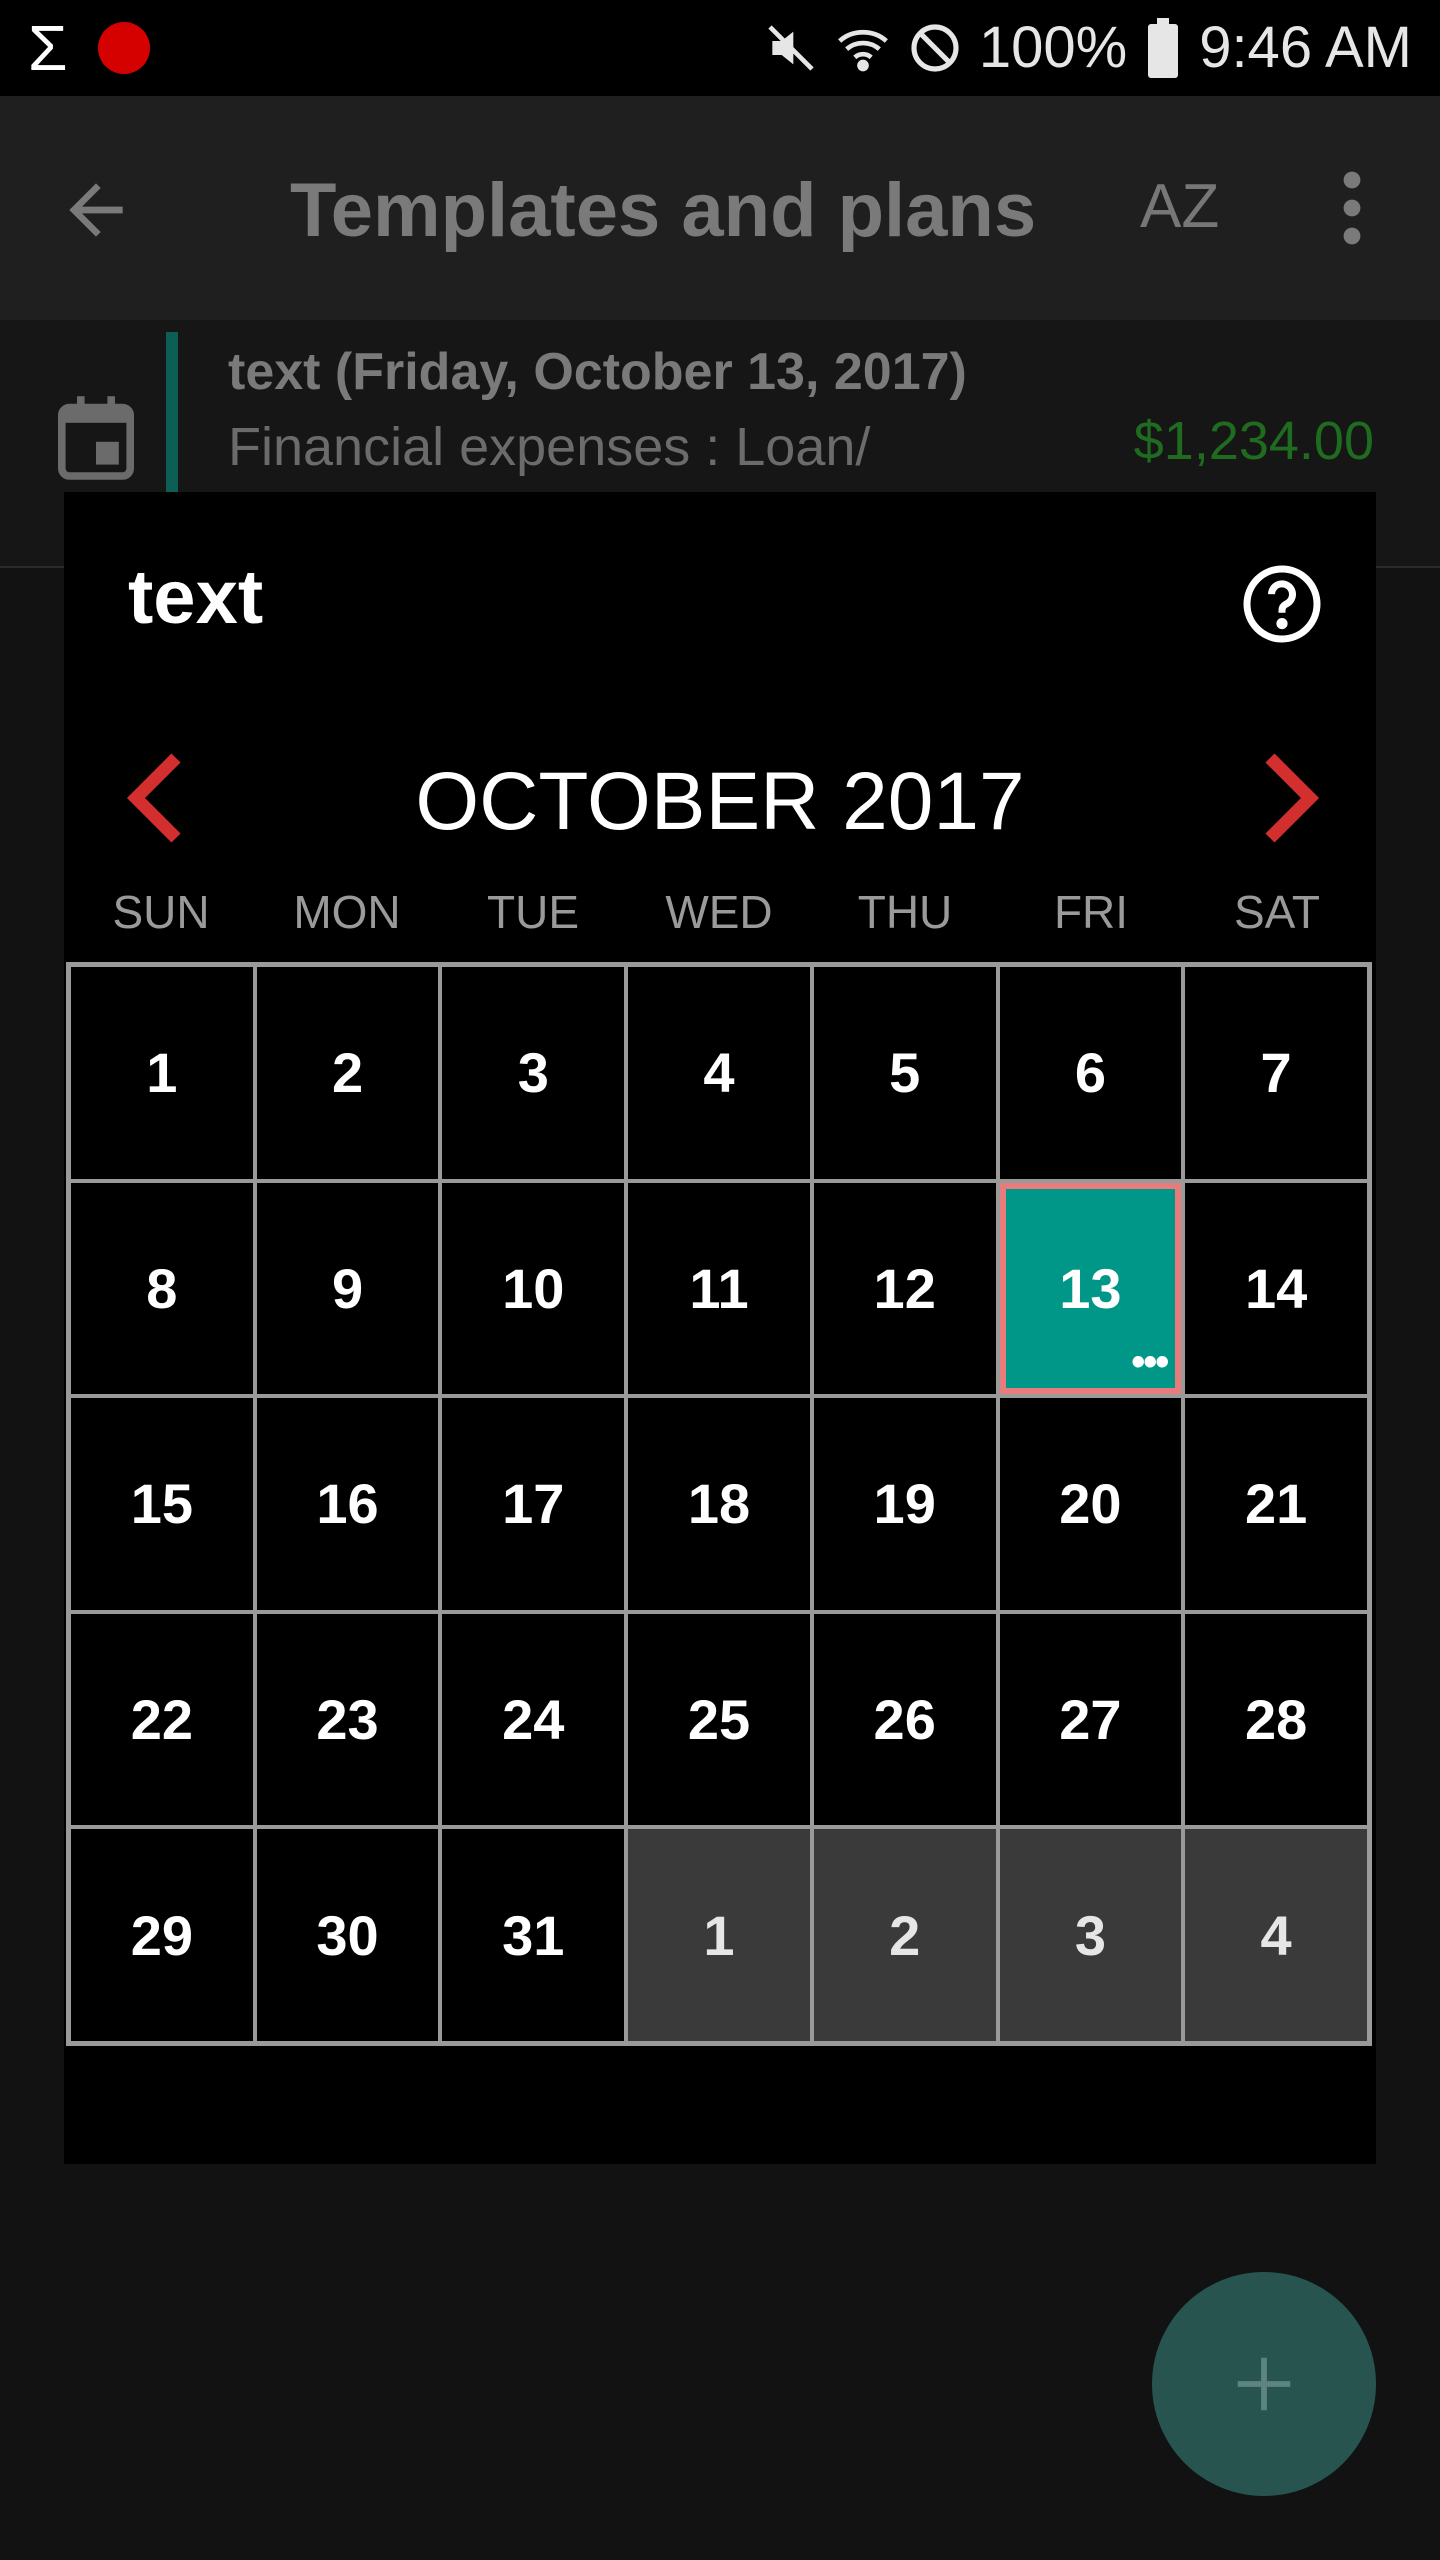 The width and height of the screenshot is (1440, 2560). I want to click on calendar-day: 18, so click(719, 1504).